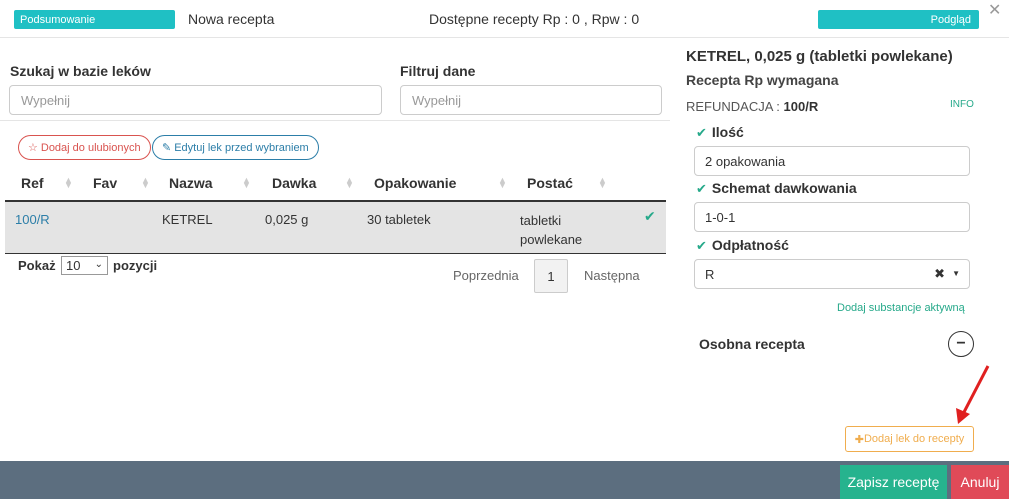 The height and width of the screenshot is (499, 1009). What do you see at coordinates (980, 482) in the screenshot?
I see `cancel-button: Anuluj` at bounding box center [980, 482].